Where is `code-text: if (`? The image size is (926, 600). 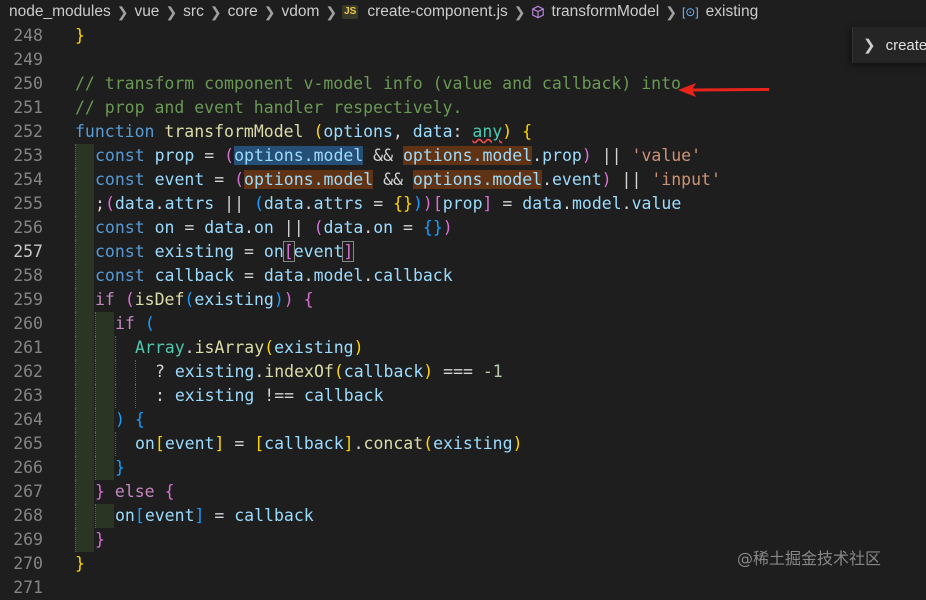 code-text: if ( is located at coordinates (135, 324).